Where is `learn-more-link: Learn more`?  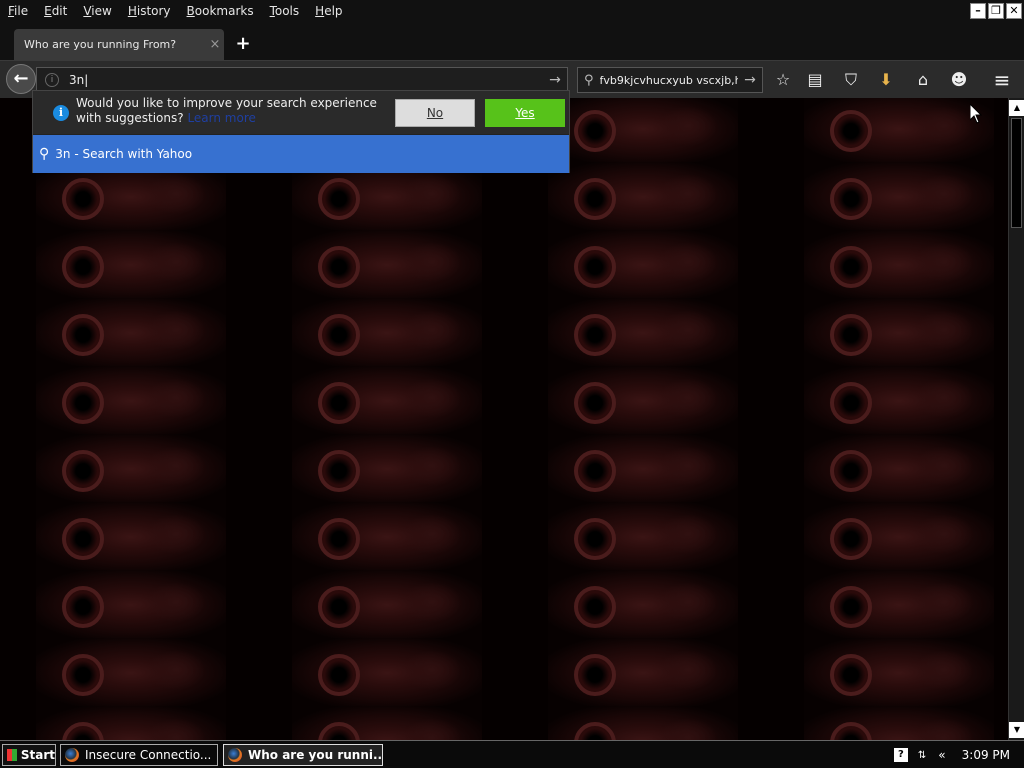
learn-more-link: Learn more is located at coordinates (221, 118).